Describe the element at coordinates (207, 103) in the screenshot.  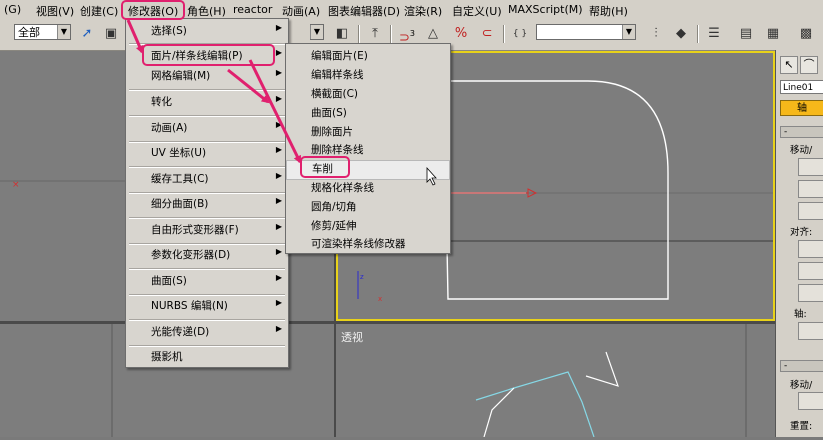
I see `menu-item-conversion: 转化 ▶` at that location.